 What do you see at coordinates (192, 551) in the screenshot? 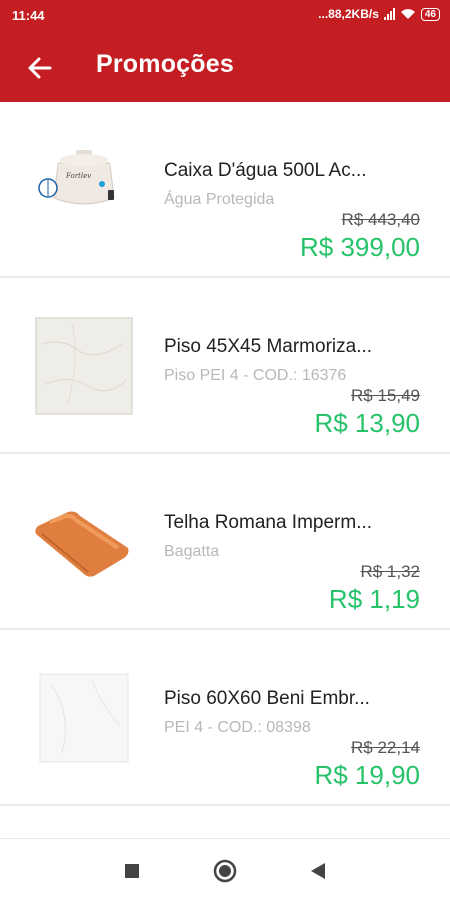
I see `product-subtitle: Bagatta` at bounding box center [192, 551].